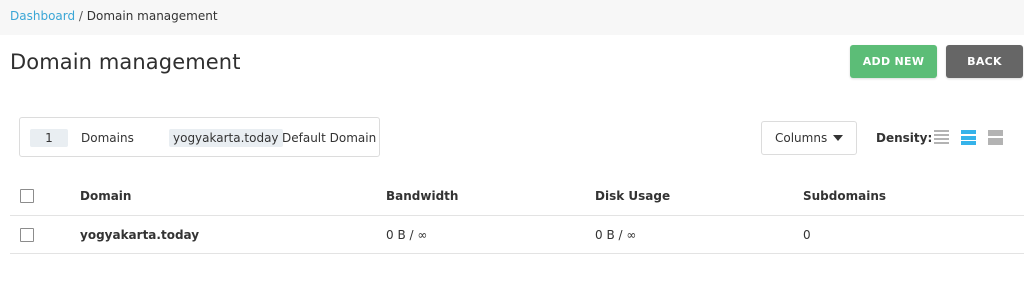  Describe the element at coordinates (407, 235) in the screenshot. I see `bandwidth-cell: 0 B / ∞` at that location.